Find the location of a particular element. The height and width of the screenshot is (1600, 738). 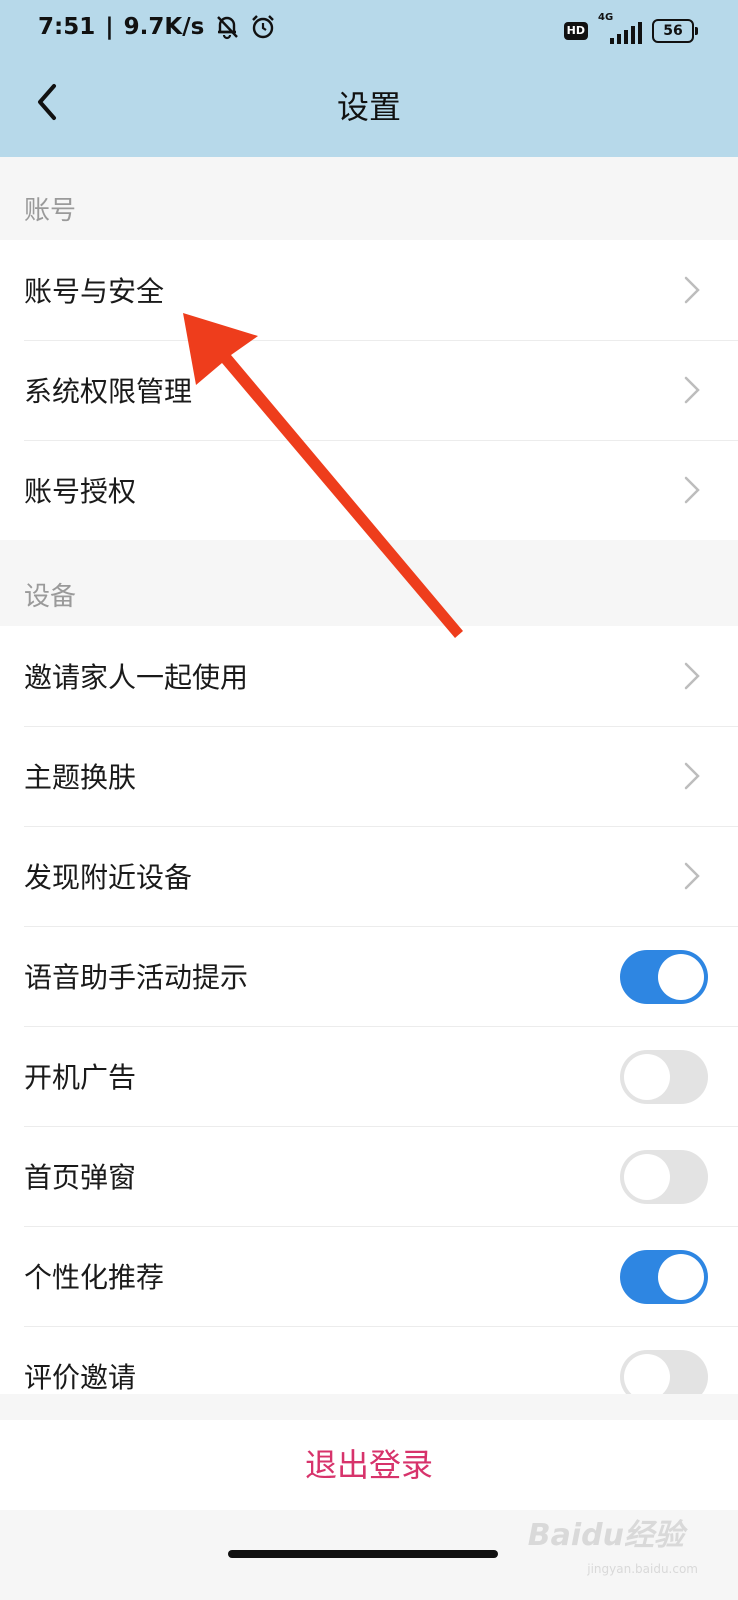

row-label: 系统权限管理 is located at coordinates (108, 391).